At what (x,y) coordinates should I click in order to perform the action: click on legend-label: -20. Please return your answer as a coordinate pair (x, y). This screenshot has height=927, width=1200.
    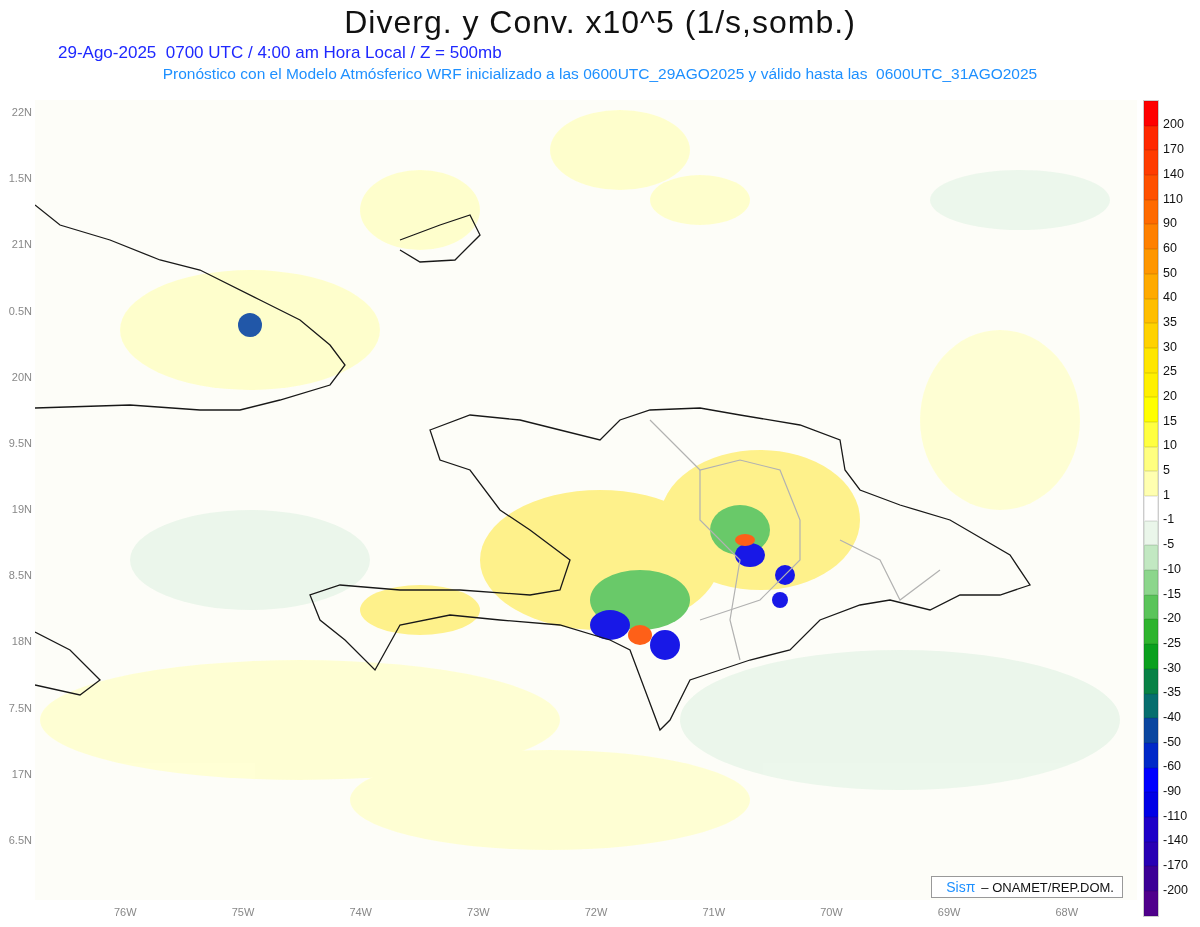
    Looking at the image, I should click on (1172, 618).